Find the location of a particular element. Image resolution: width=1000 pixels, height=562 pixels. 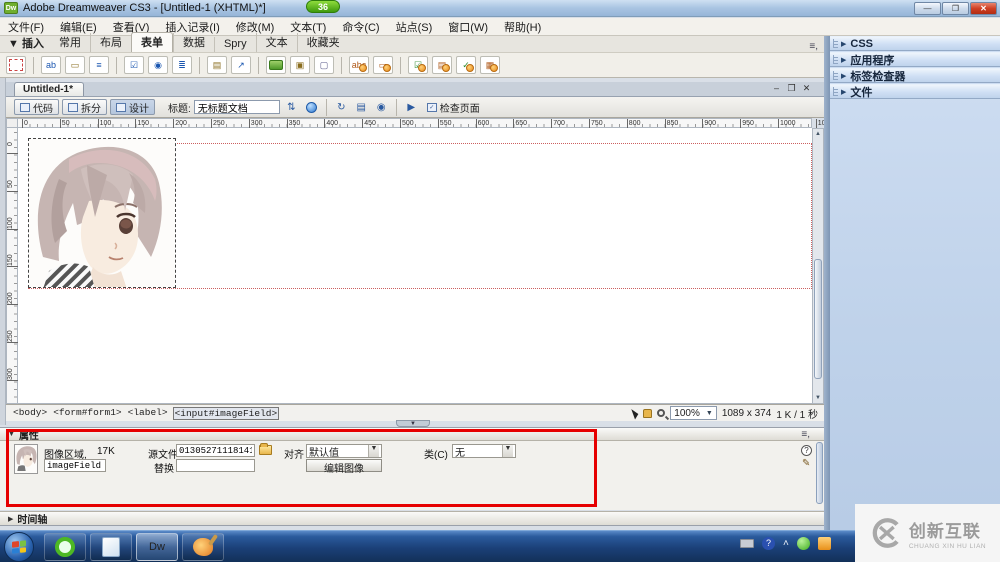

insert-bar-label: ▼ 插入 is located at coordinates (28, 43).